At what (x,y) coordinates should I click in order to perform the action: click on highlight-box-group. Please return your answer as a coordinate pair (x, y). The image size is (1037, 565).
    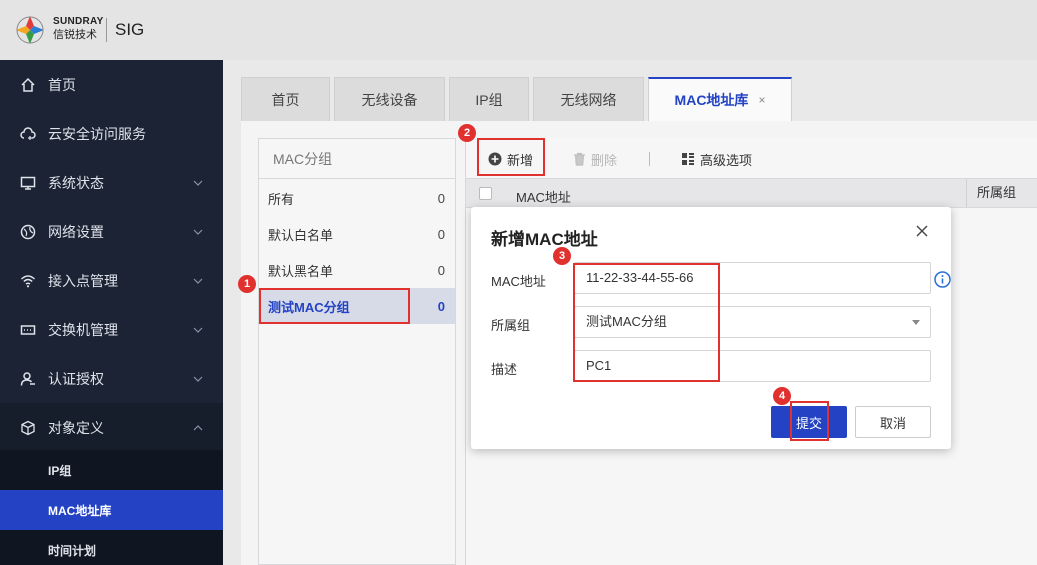
    Looking at the image, I should click on (334, 306).